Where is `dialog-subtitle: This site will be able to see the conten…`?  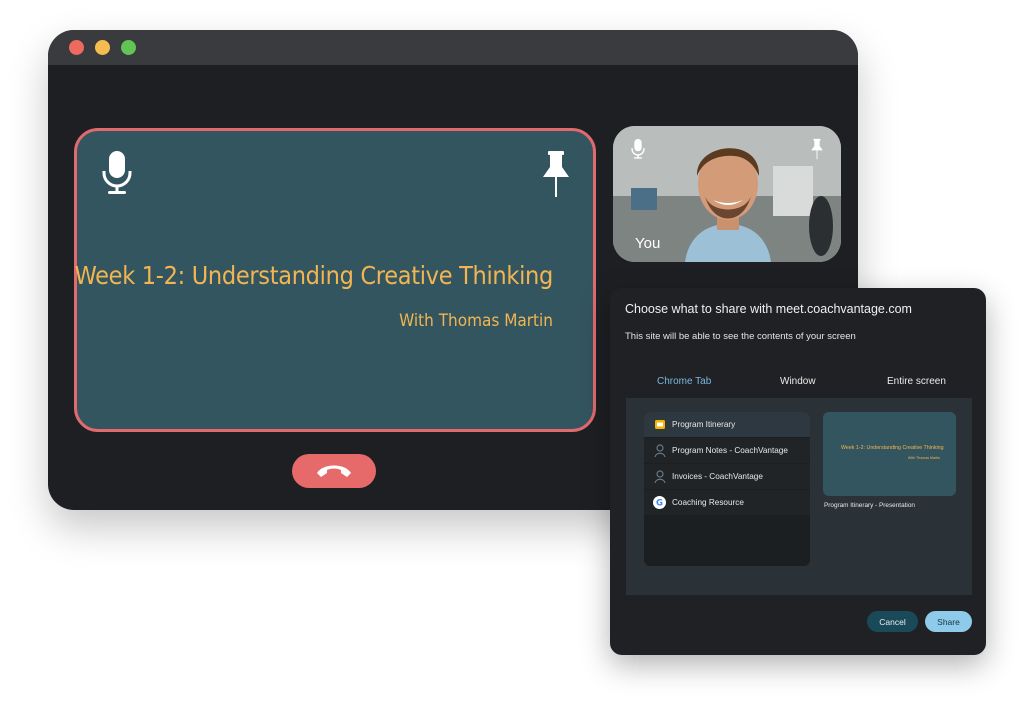 dialog-subtitle: This site will be able to see the conten… is located at coordinates (740, 336).